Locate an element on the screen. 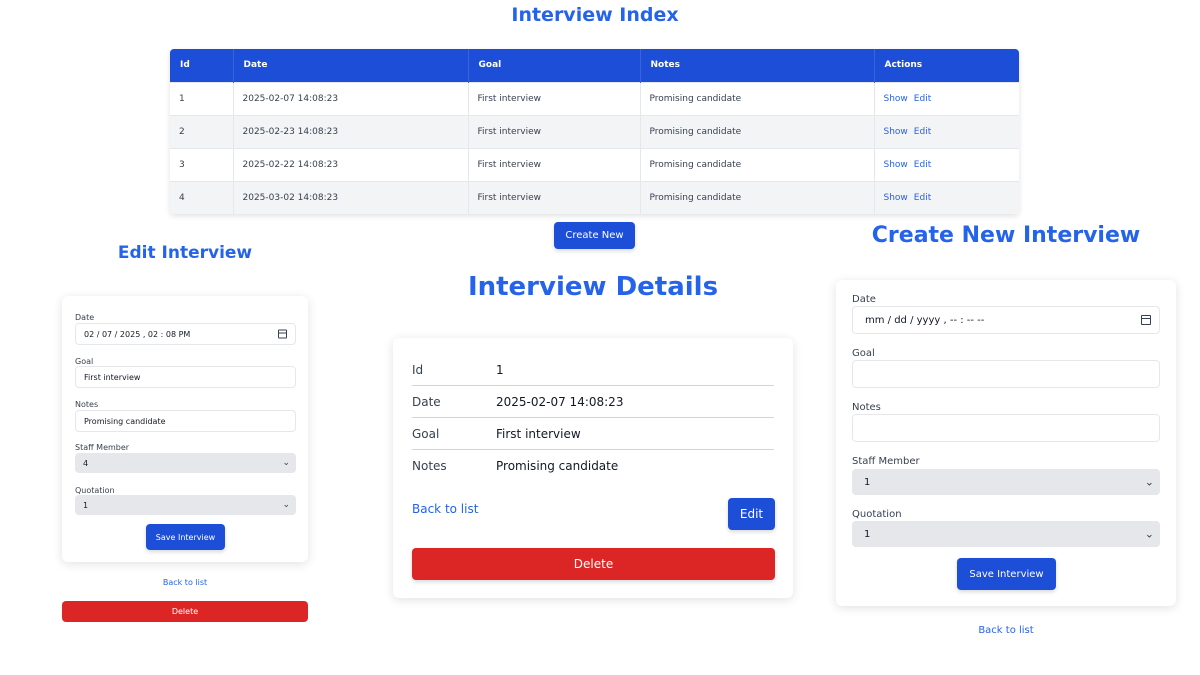 Image resolution: width=1200 pixels, height=675 pixels. staff-member-select: 1 ⌄ is located at coordinates (1006, 482).